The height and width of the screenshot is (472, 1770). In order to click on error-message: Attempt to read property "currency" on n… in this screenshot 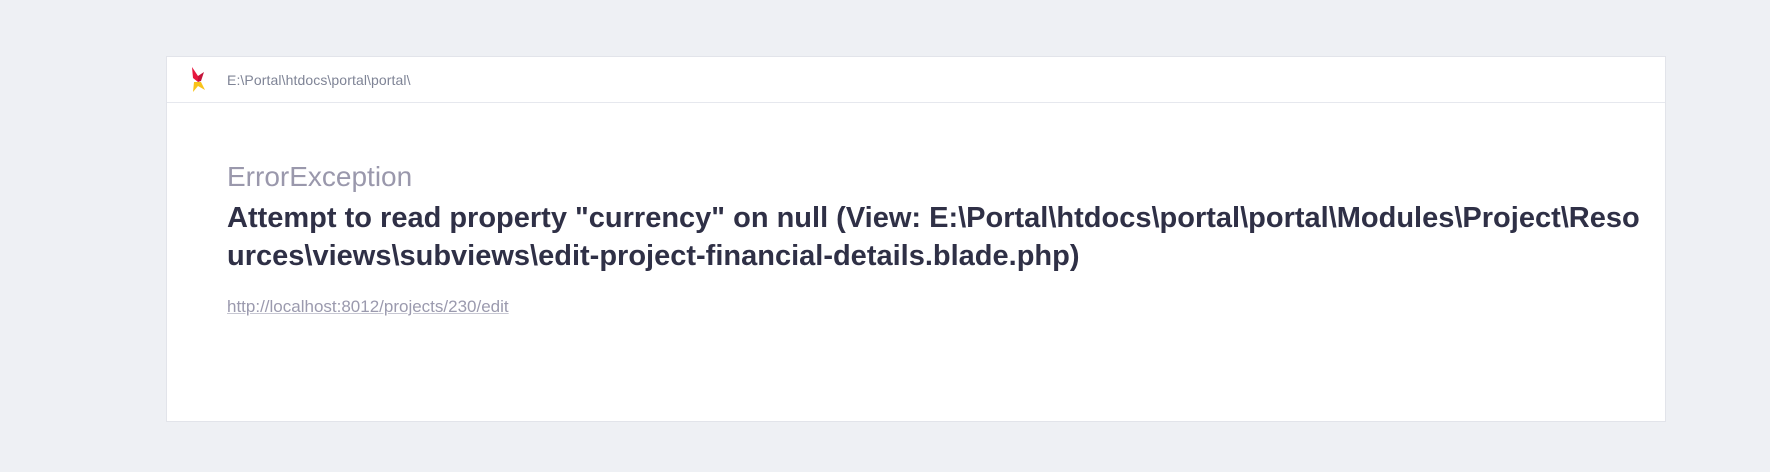, I will do `click(933, 237)`.